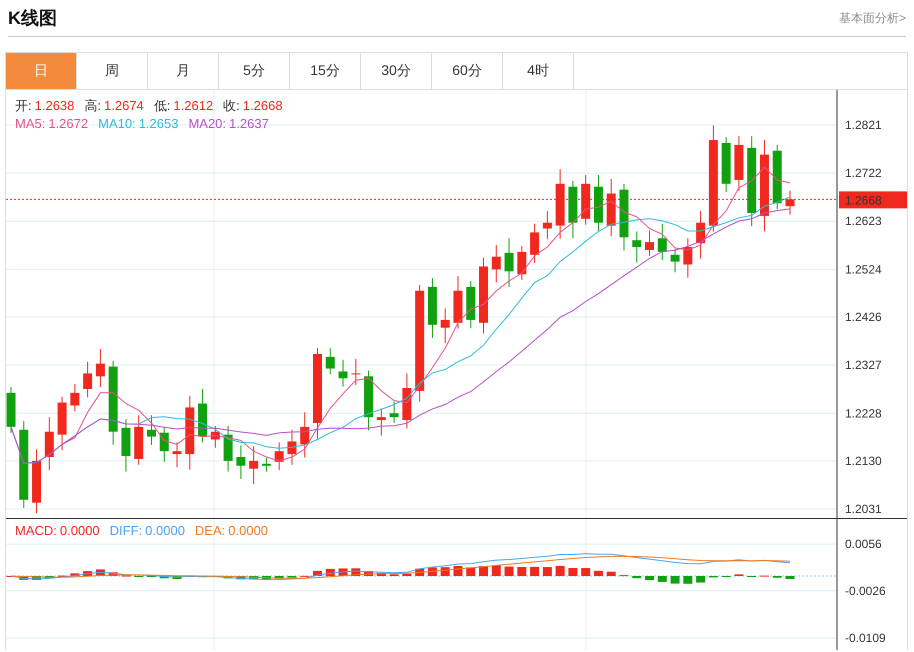  I want to click on ma-value: 1.2653, so click(158, 124).